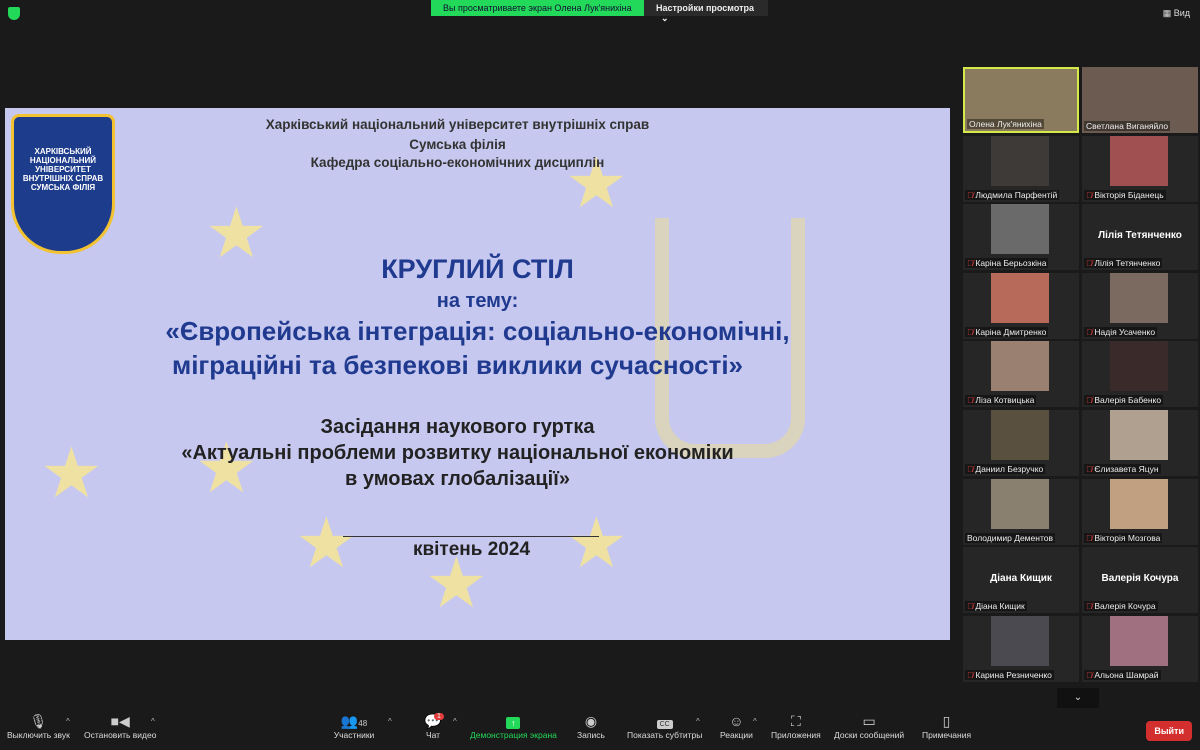 The width and height of the screenshot is (1200, 750). What do you see at coordinates (1125, 606) in the screenshot?
I see `participant-name-label: Валерія Кочура` at bounding box center [1125, 606].